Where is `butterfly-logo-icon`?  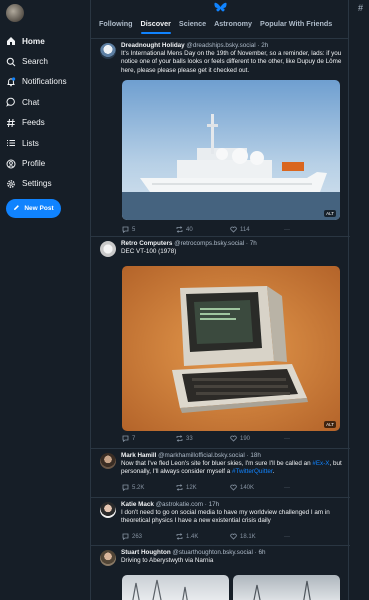 butterfly-logo-icon is located at coordinates (220, 7).